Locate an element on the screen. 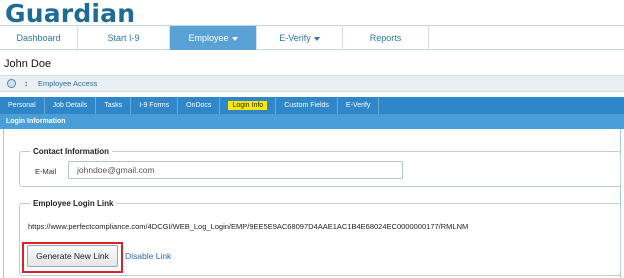 The height and width of the screenshot is (278, 624). tab-ondocs: OnDocs is located at coordinates (199, 105).